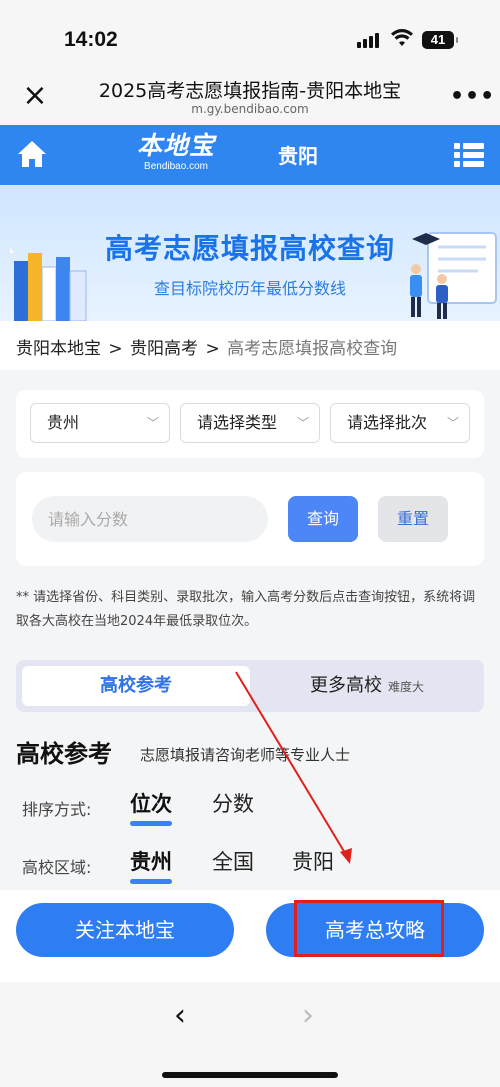 This screenshot has height=1087, width=500. What do you see at coordinates (151, 807) in the screenshot?
I see `sort-option-rank: 位次` at bounding box center [151, 807].